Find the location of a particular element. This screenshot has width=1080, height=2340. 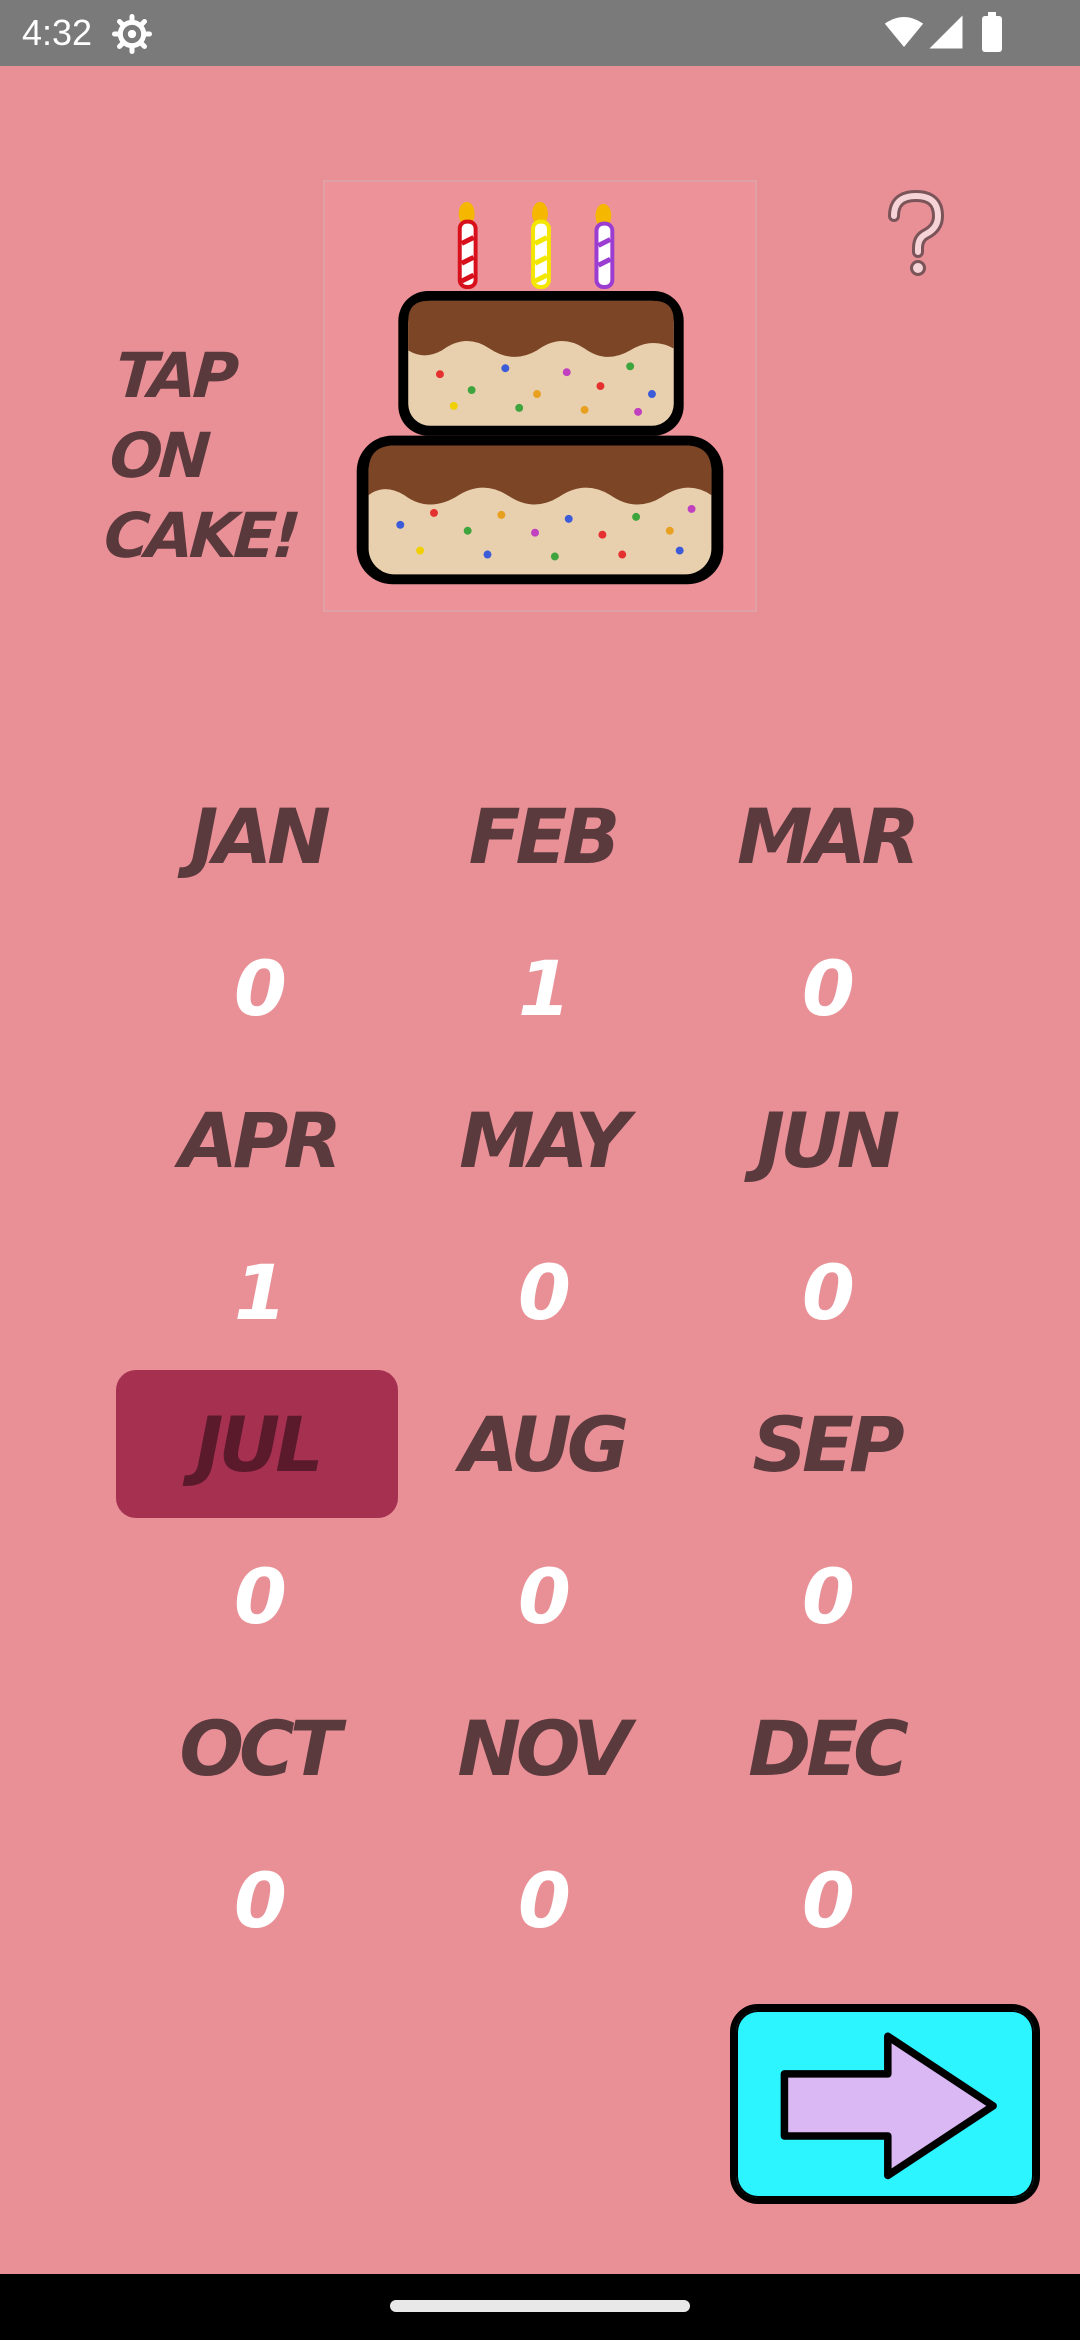

month-nov: NOV is located at coordinates (542, 1748).